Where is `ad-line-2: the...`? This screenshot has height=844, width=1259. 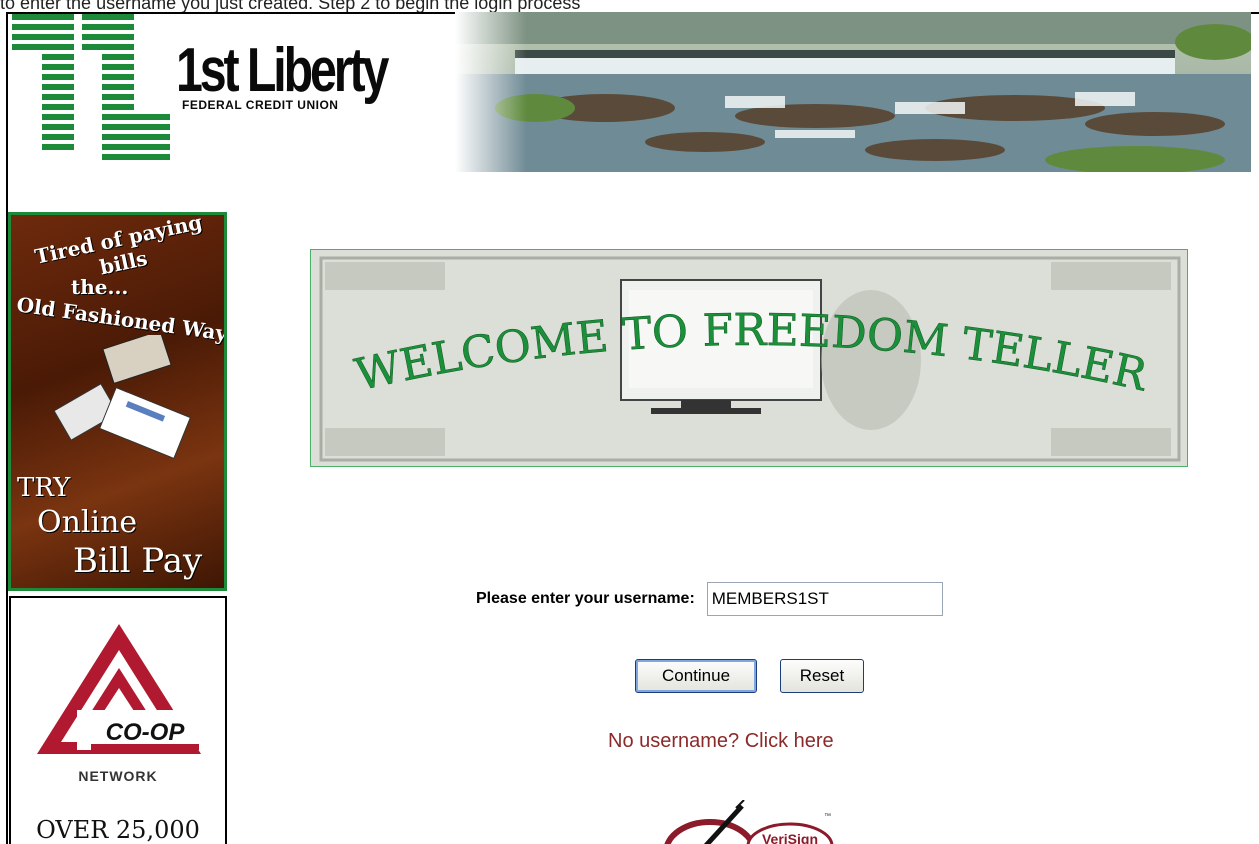 ad-line-2: the... is located at coordinates (100, 287).